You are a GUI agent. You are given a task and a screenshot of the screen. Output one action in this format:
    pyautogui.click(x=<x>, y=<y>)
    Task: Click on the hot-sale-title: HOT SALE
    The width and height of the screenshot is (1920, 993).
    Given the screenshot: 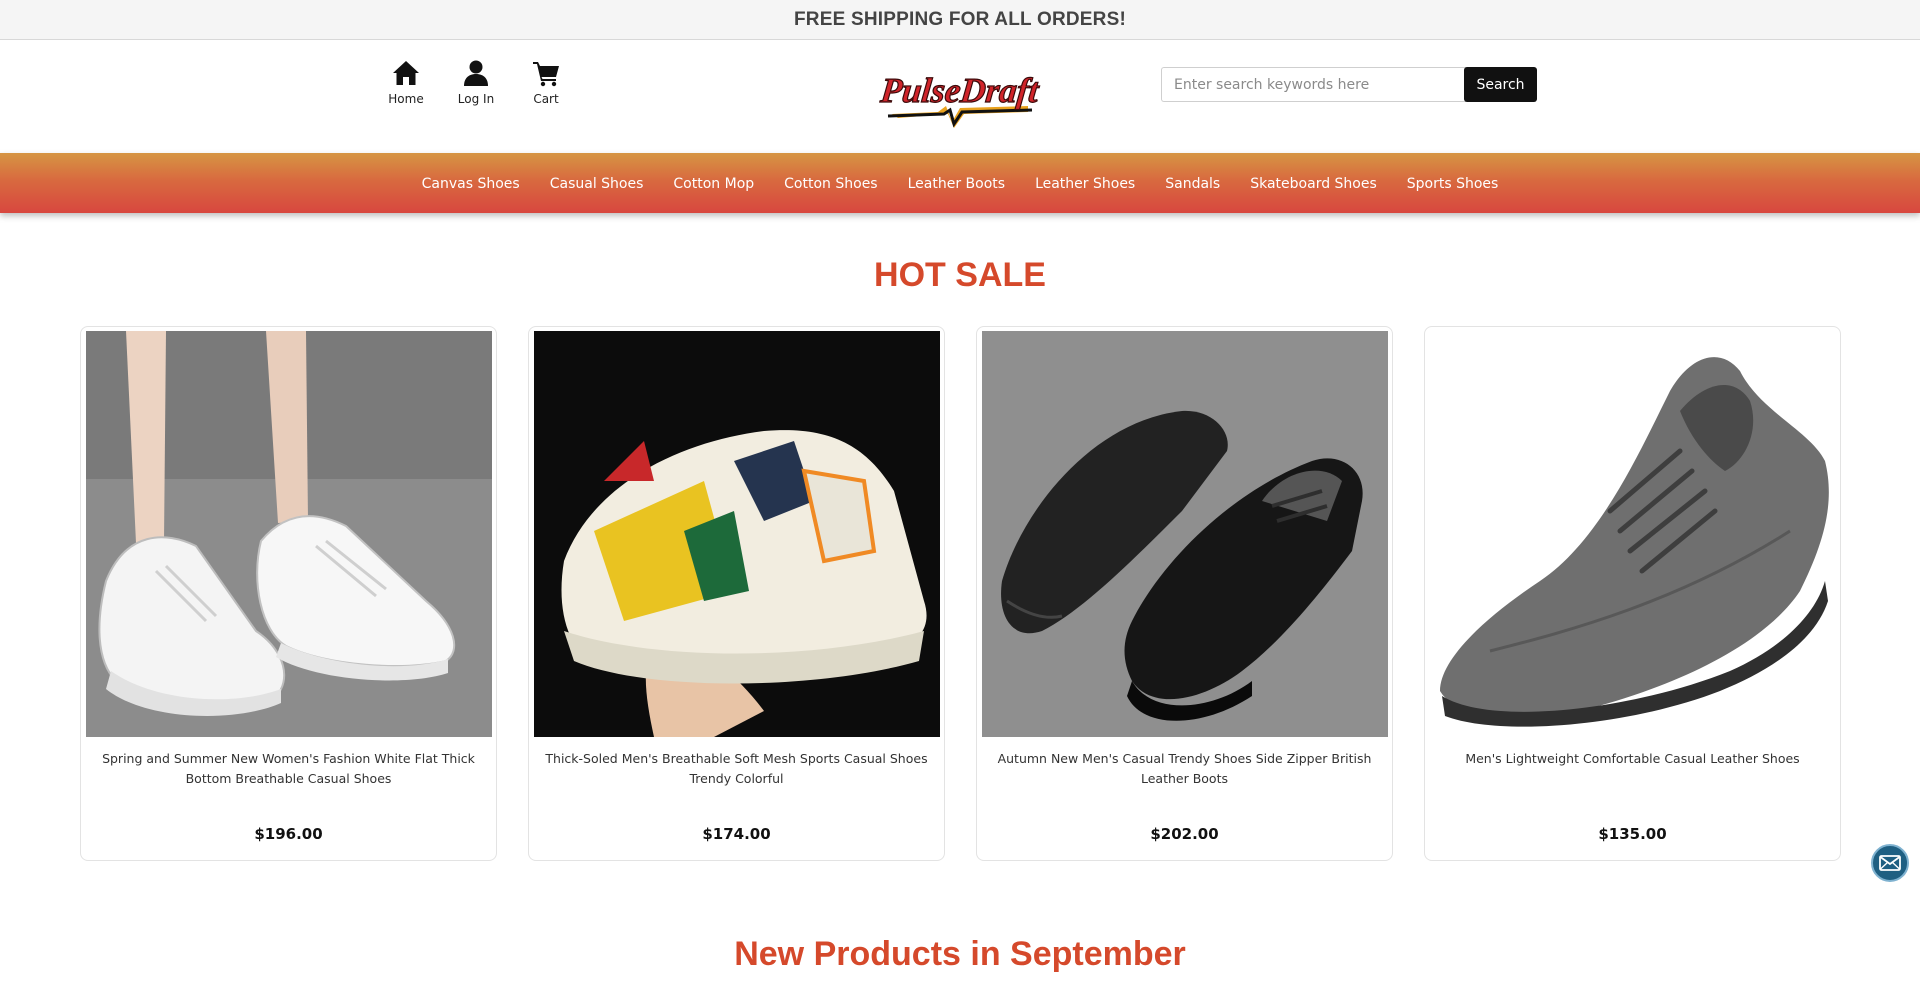 What is the action you would take?
    pyautogui.click(x=960, y=275)
    